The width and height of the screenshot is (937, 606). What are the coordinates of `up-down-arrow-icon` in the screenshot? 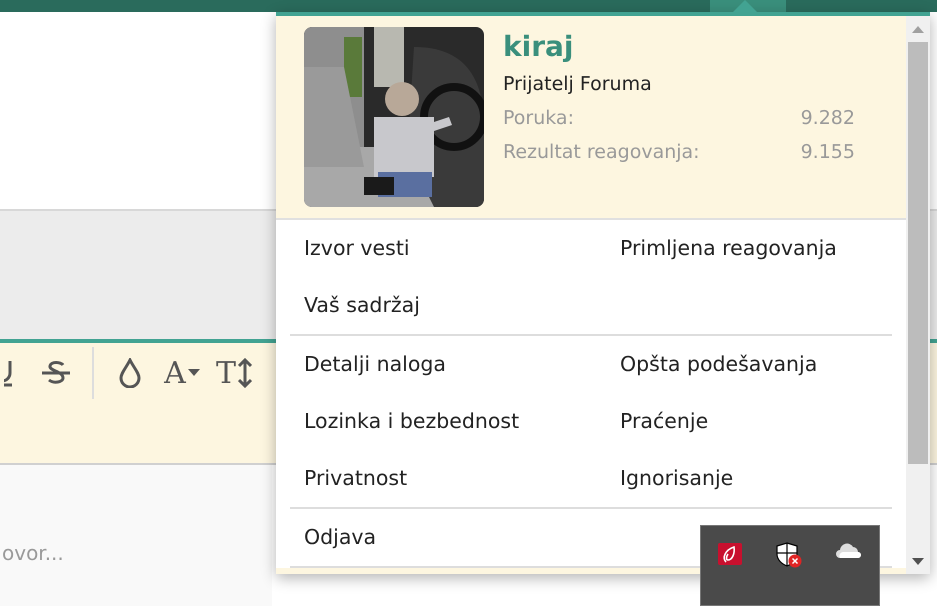 It's located at (245, 373).